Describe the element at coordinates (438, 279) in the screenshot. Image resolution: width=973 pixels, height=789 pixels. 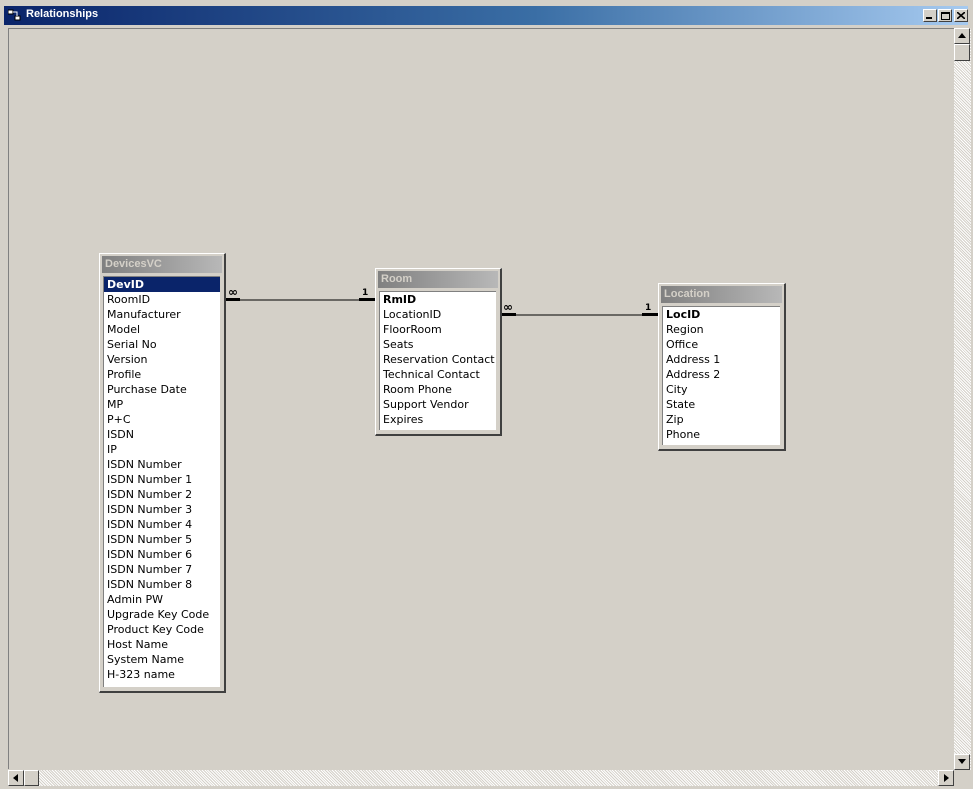
I see `table-title: Room` at that location.